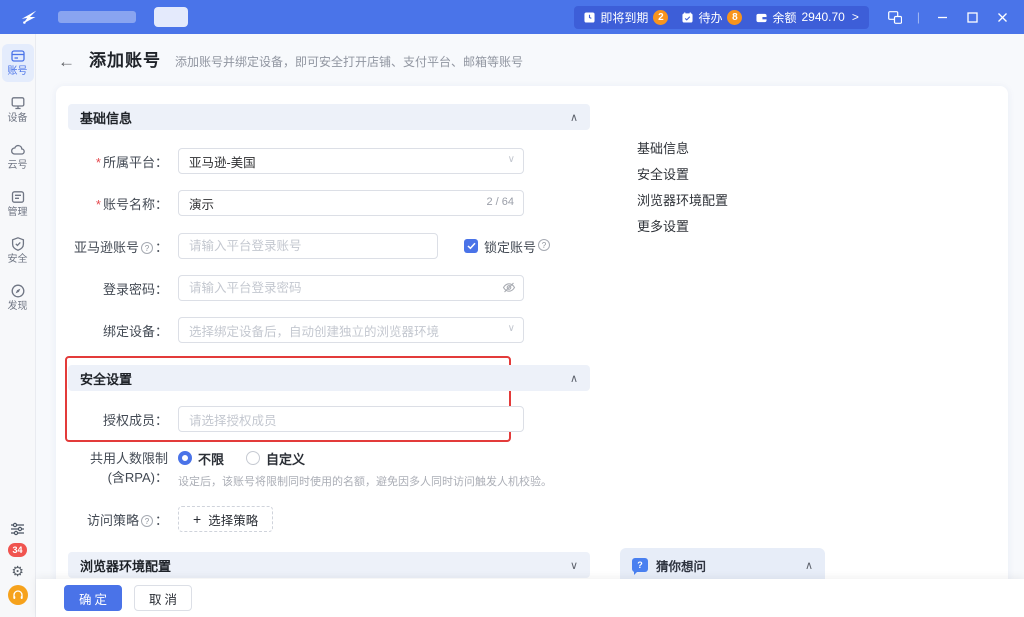 The height and width of the screenshot is (617, 1024). I want to click on bind-device-placeholder: 选择绑定设备后，自动创建独立的浏览器环境, so click(314, 331).